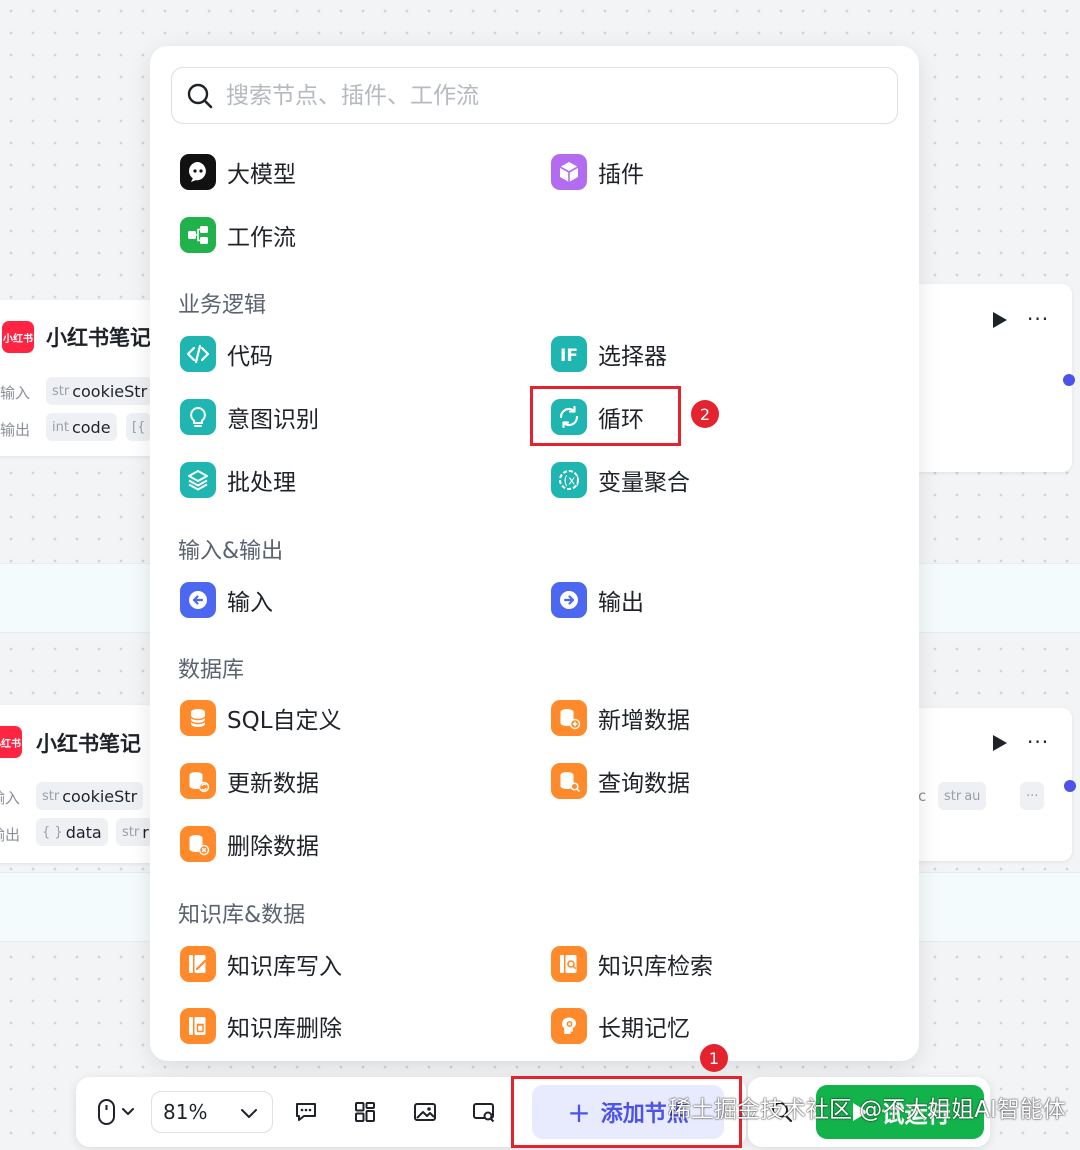  What do you see at coordinates (198, 235) in the screenshot?
I see `workflow-icon` at bounding box center [198, 235].